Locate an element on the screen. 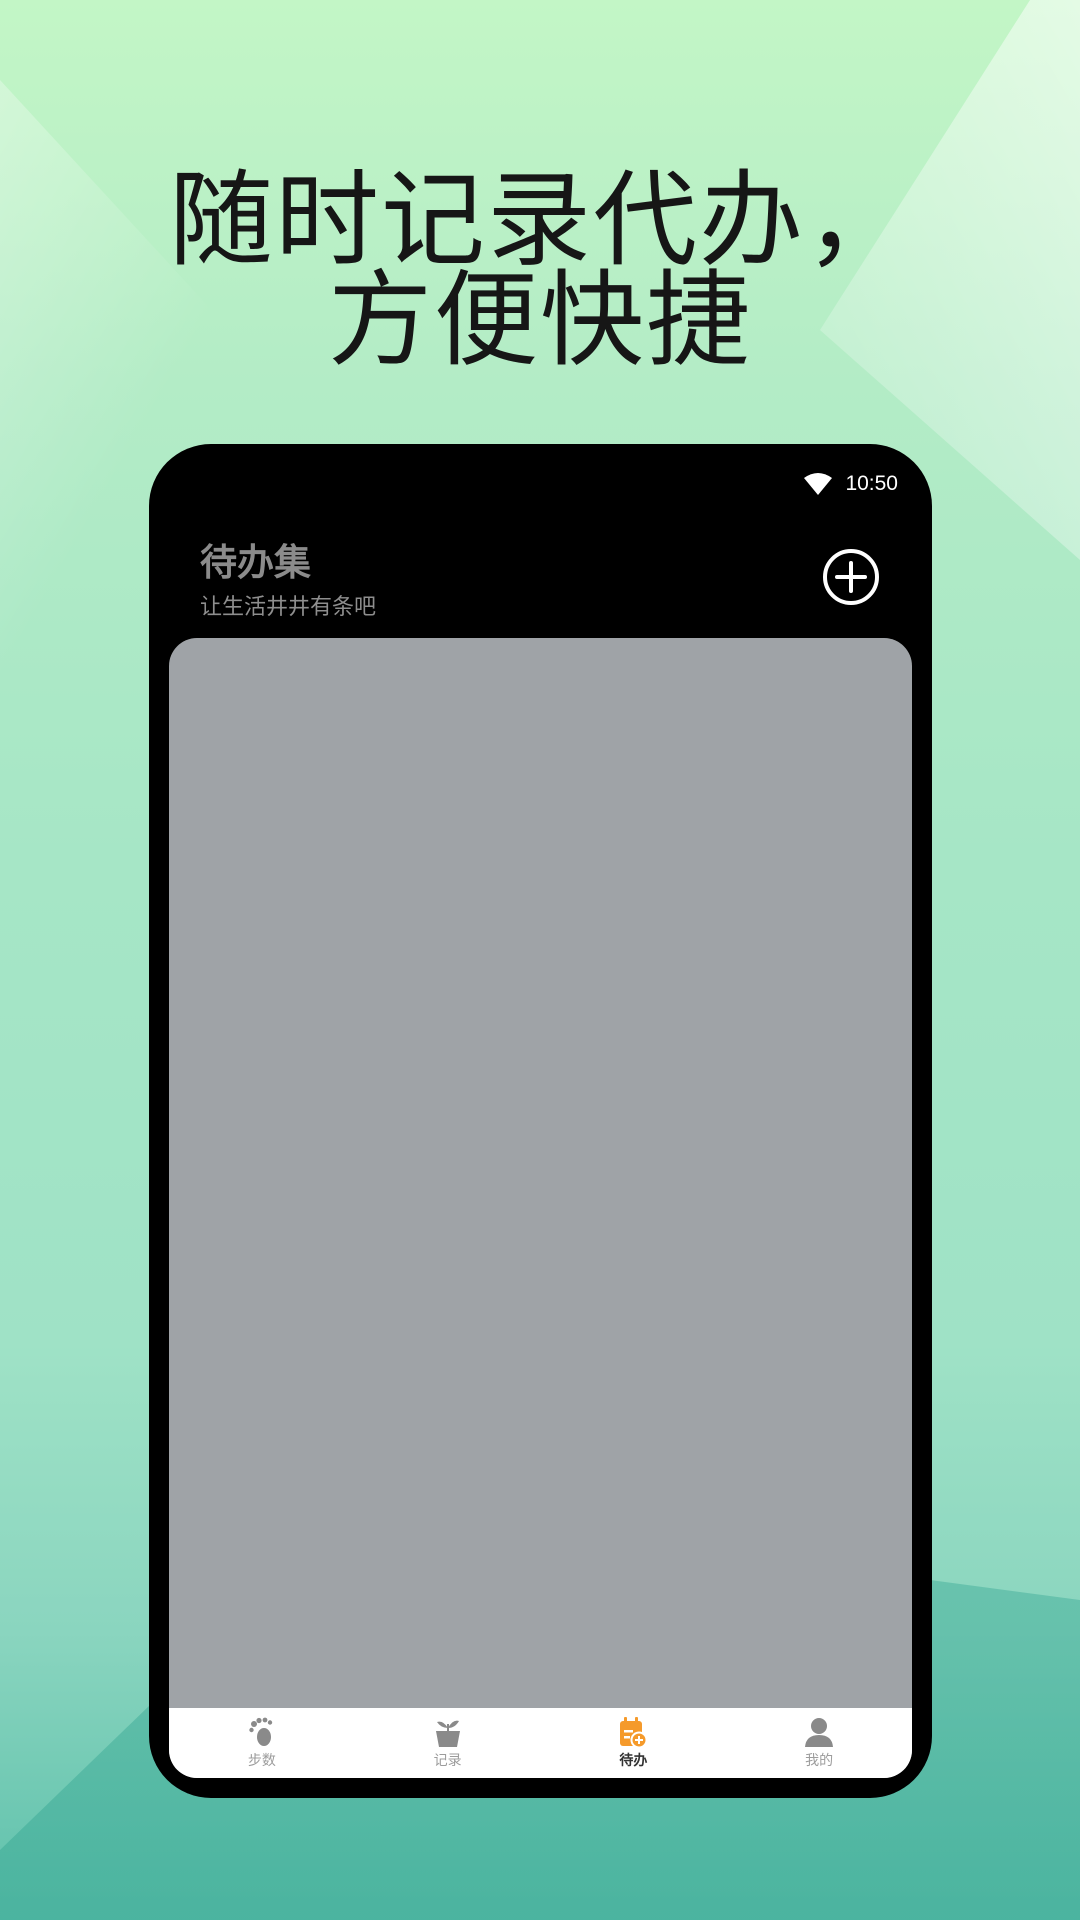 The width and height of the screenshot is (1080, 1920). wifi-icon is located at coordinates (818, 484).